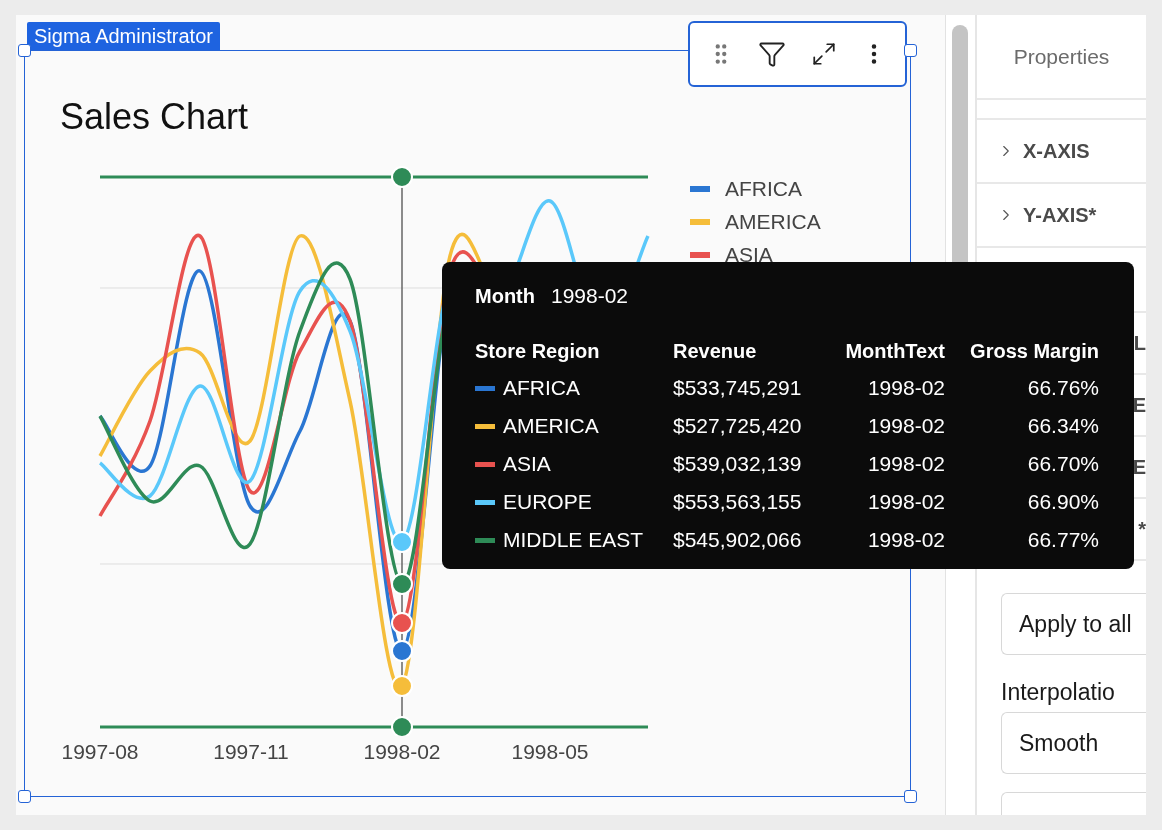  Describe the element at coordinates (749, 254) in the screenshot. I see `legend-label: ASIA` at that location.